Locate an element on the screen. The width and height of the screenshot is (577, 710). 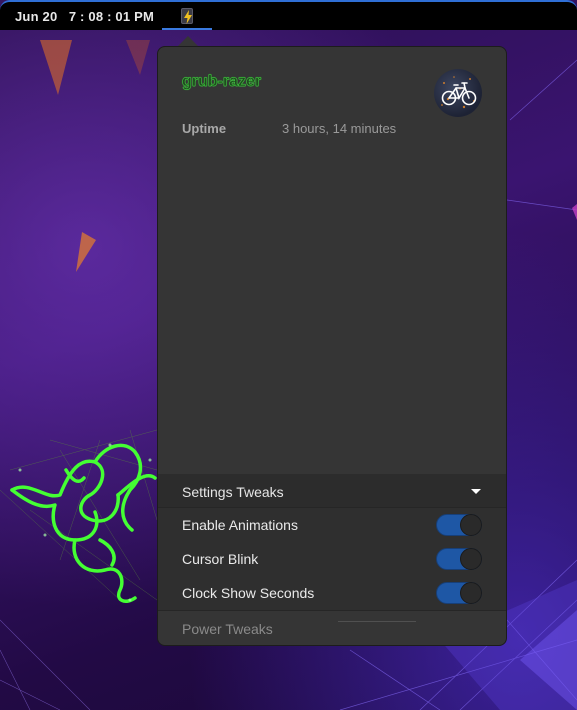
enable-animations-label: Enable Animations is located at coordinates (240, 525).